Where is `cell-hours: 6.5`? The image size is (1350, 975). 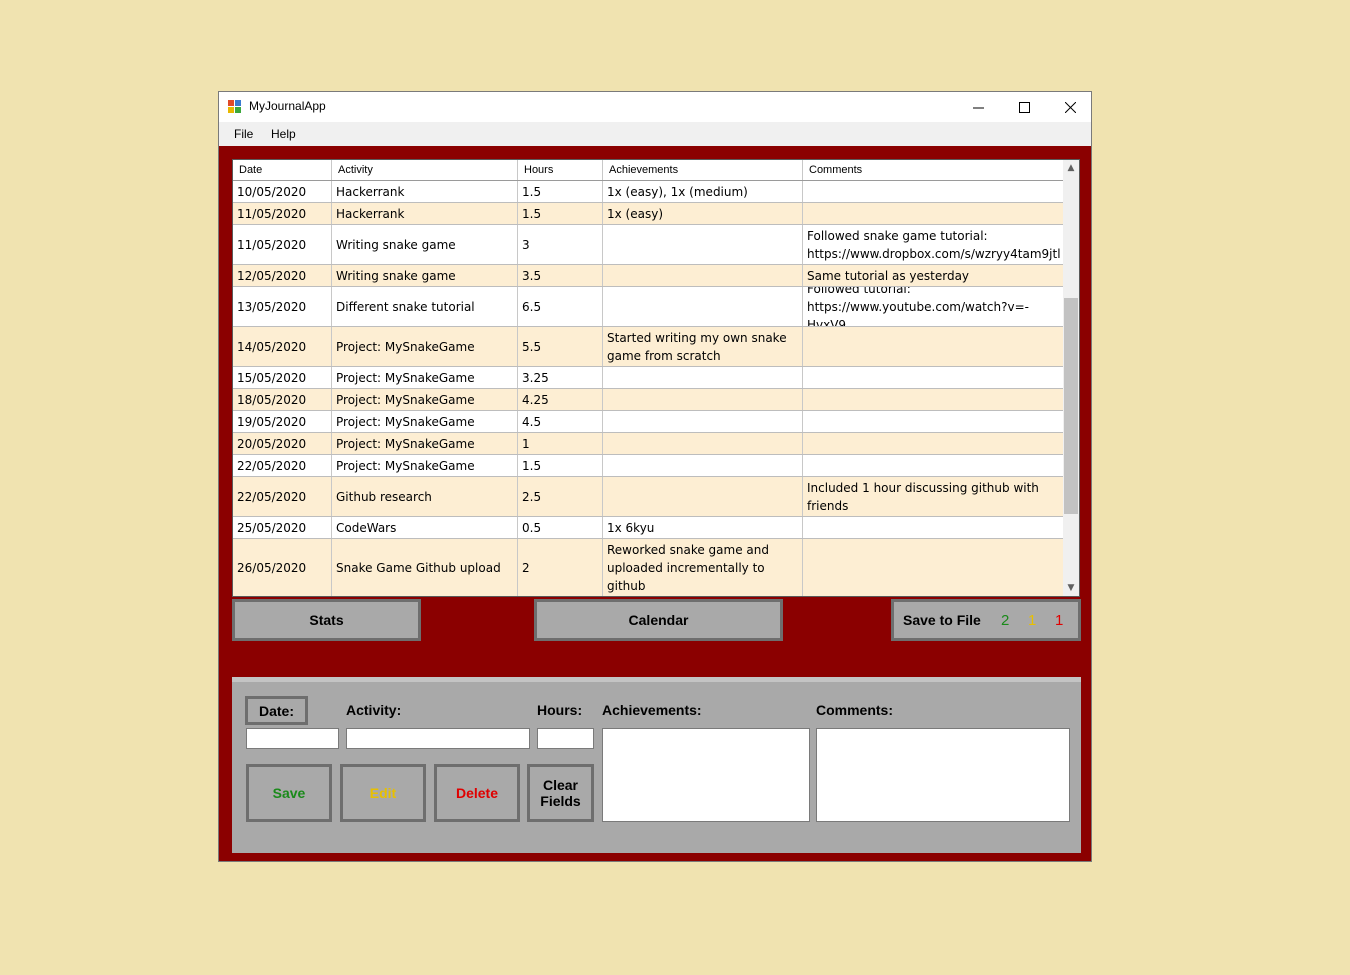
cell-hours: 6.5 is located at coordinates (560, 306).